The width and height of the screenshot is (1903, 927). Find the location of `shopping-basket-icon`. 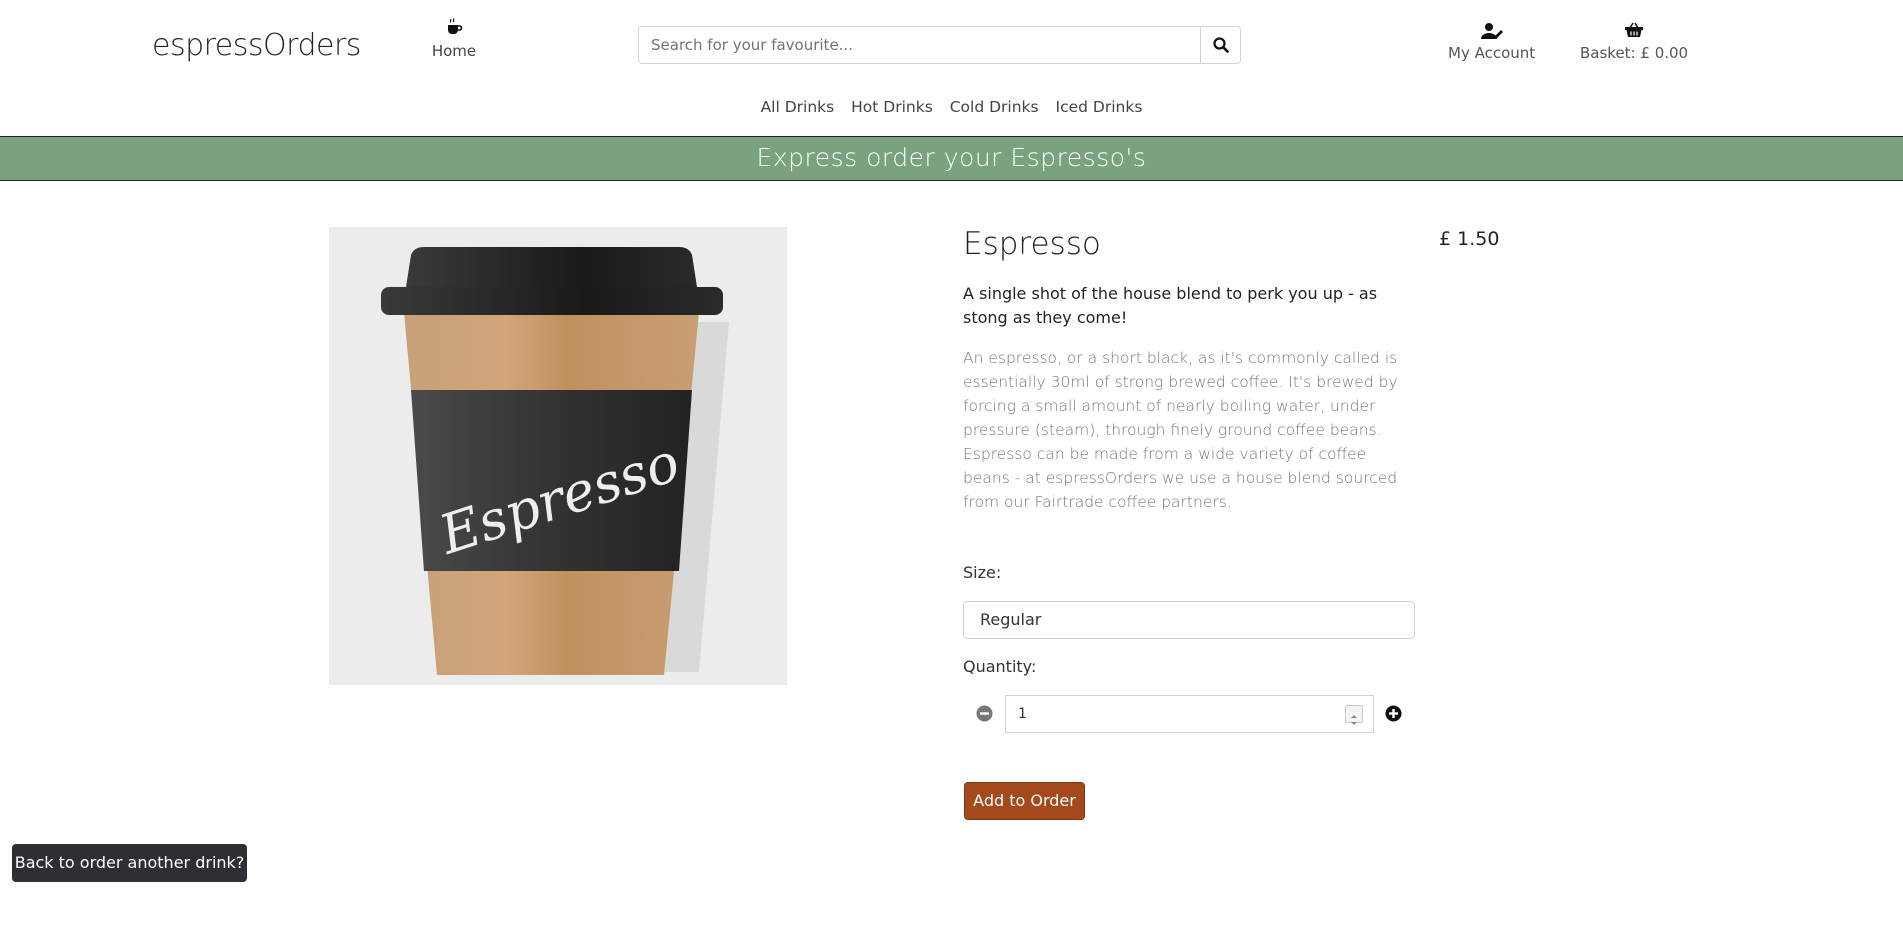

shopping-basket-icon is located at coordinates (1634, 32).